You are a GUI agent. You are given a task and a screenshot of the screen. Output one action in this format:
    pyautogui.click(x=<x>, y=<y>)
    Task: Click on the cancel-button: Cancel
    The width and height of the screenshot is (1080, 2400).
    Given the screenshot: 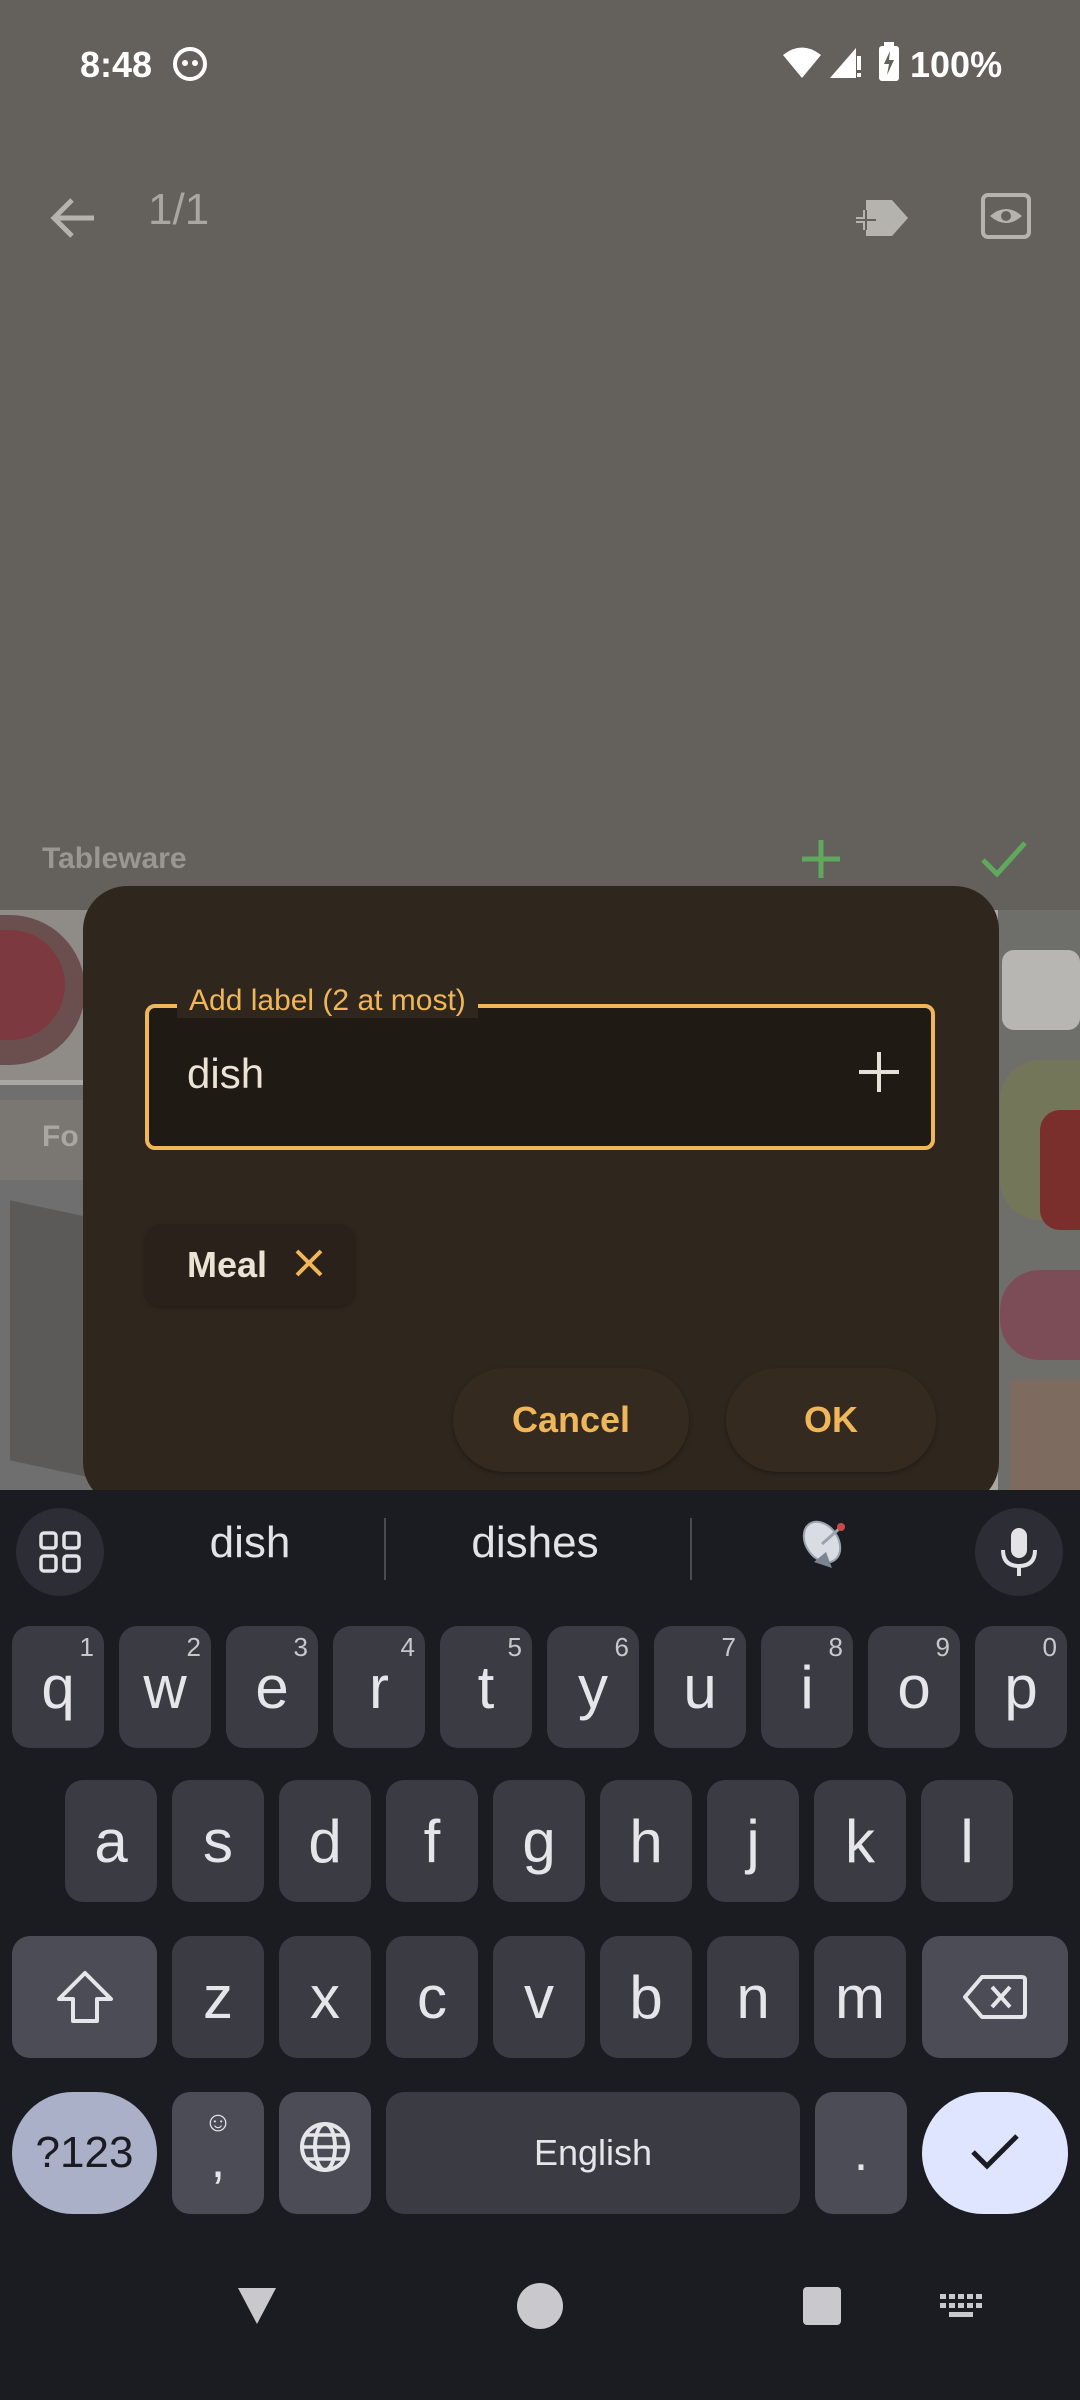 What is the action you would take?
    pyautogui.click(x=571, y=1420)
    